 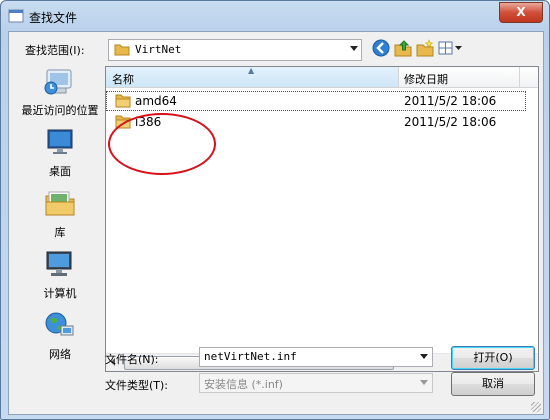 I want to click on back-icon, so click(x=381, y=48).